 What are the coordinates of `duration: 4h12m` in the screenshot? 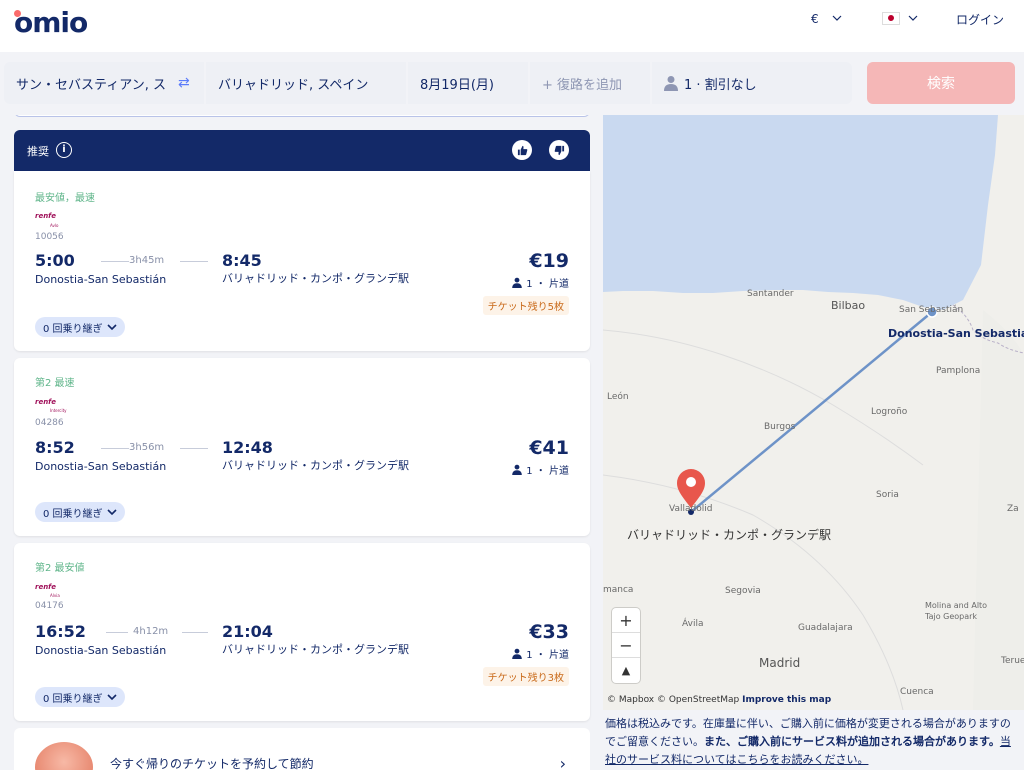 It's located at (151, 631).